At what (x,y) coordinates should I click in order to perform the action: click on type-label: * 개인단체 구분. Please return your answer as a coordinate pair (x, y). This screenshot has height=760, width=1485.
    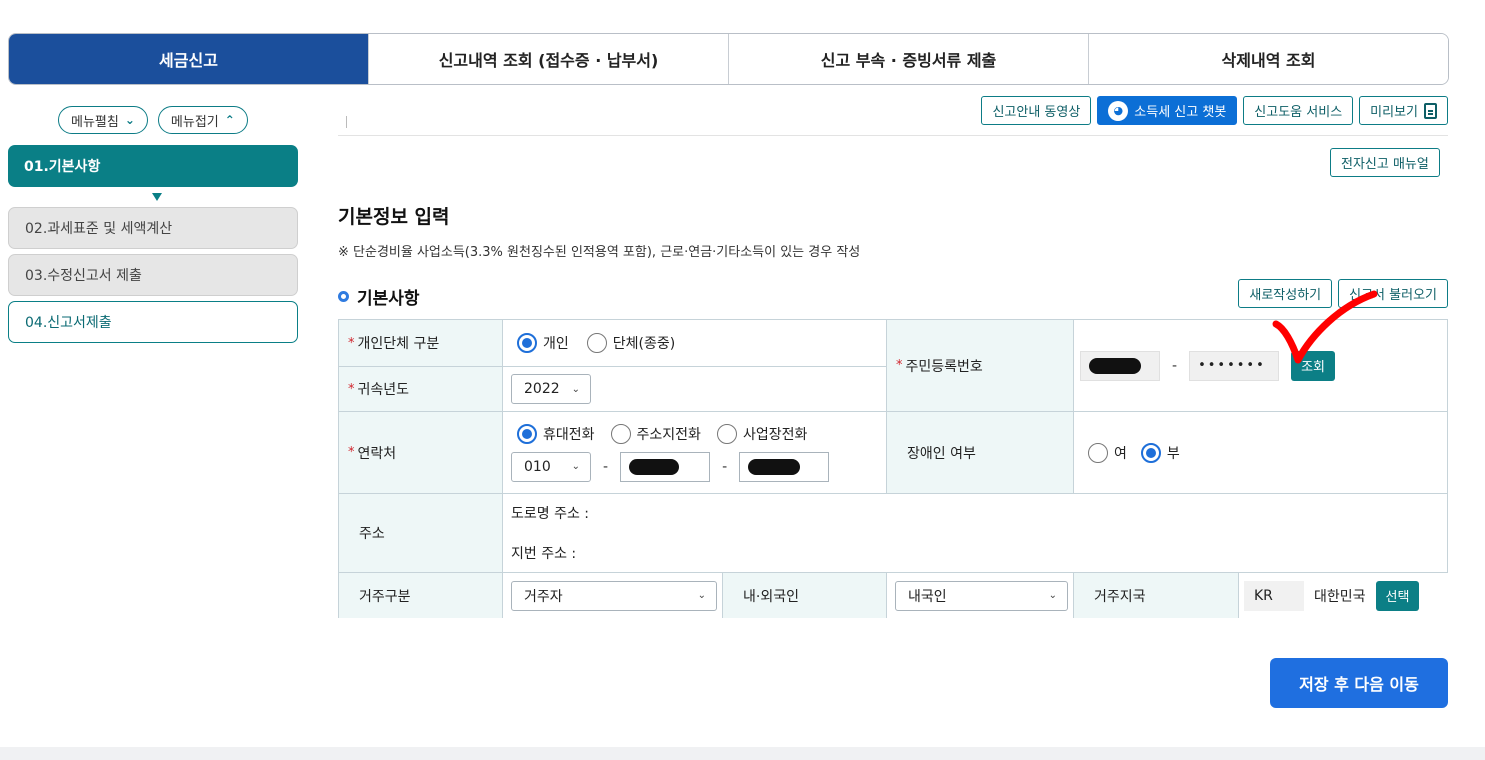
    Looking at the image, I should click on (421, 343).